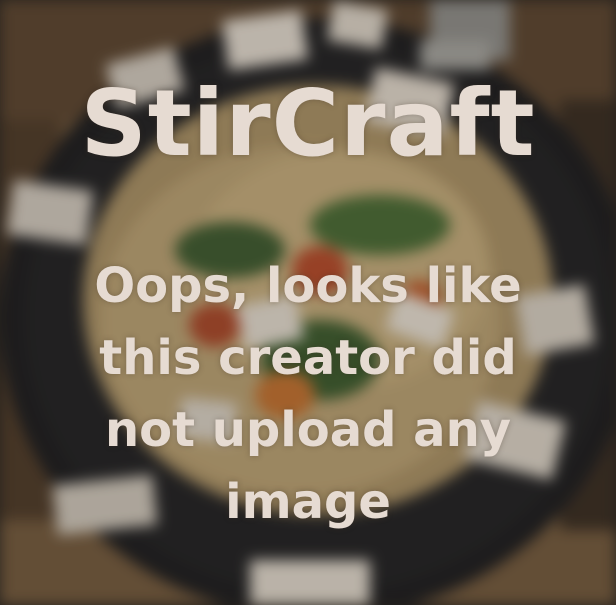  I want to click on brand-title: StirCraft, so click(308, 123).